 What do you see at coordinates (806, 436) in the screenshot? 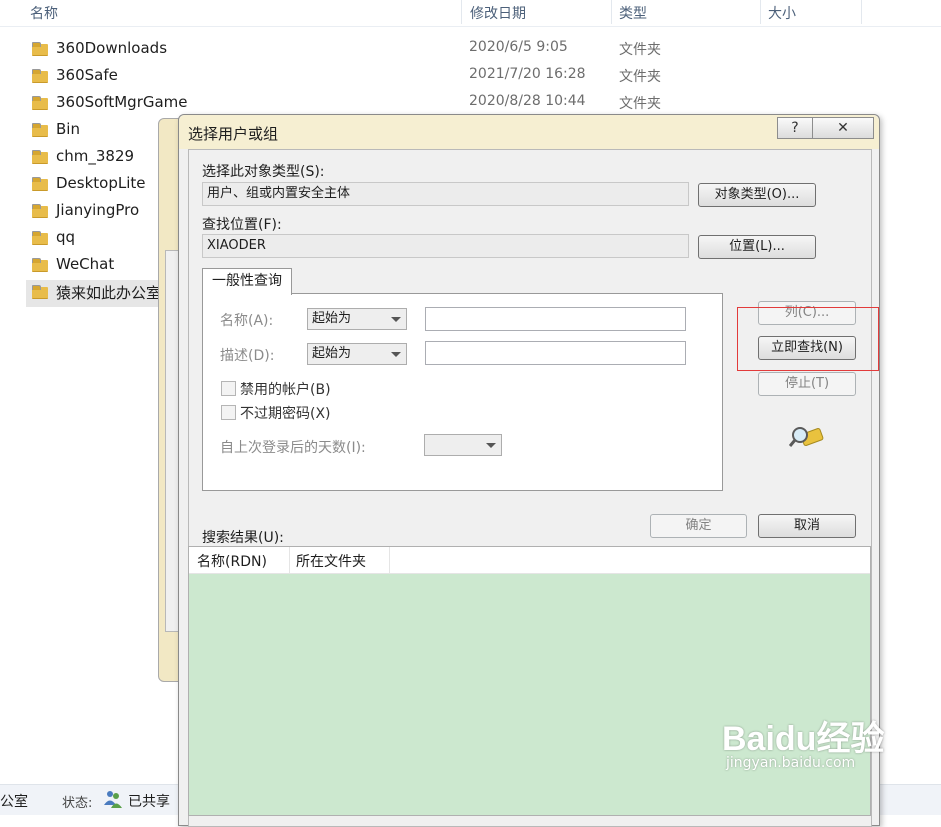
I see `search-magnifier-icon` at bounding box center [806, 436].